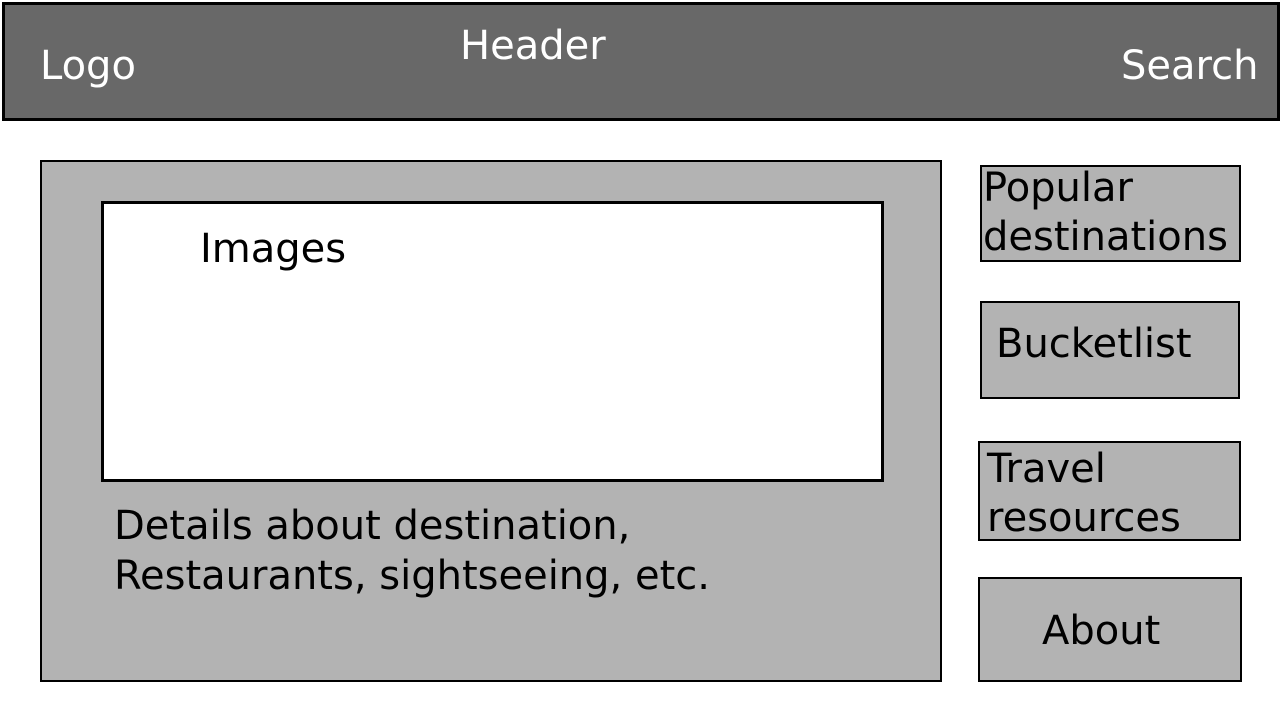 The height and width of the screenshot is (720, 1280). What do you see at coordinates (533, 46) in the screenshot?
I see `header-title: Header` at bounding box center [533, 46].